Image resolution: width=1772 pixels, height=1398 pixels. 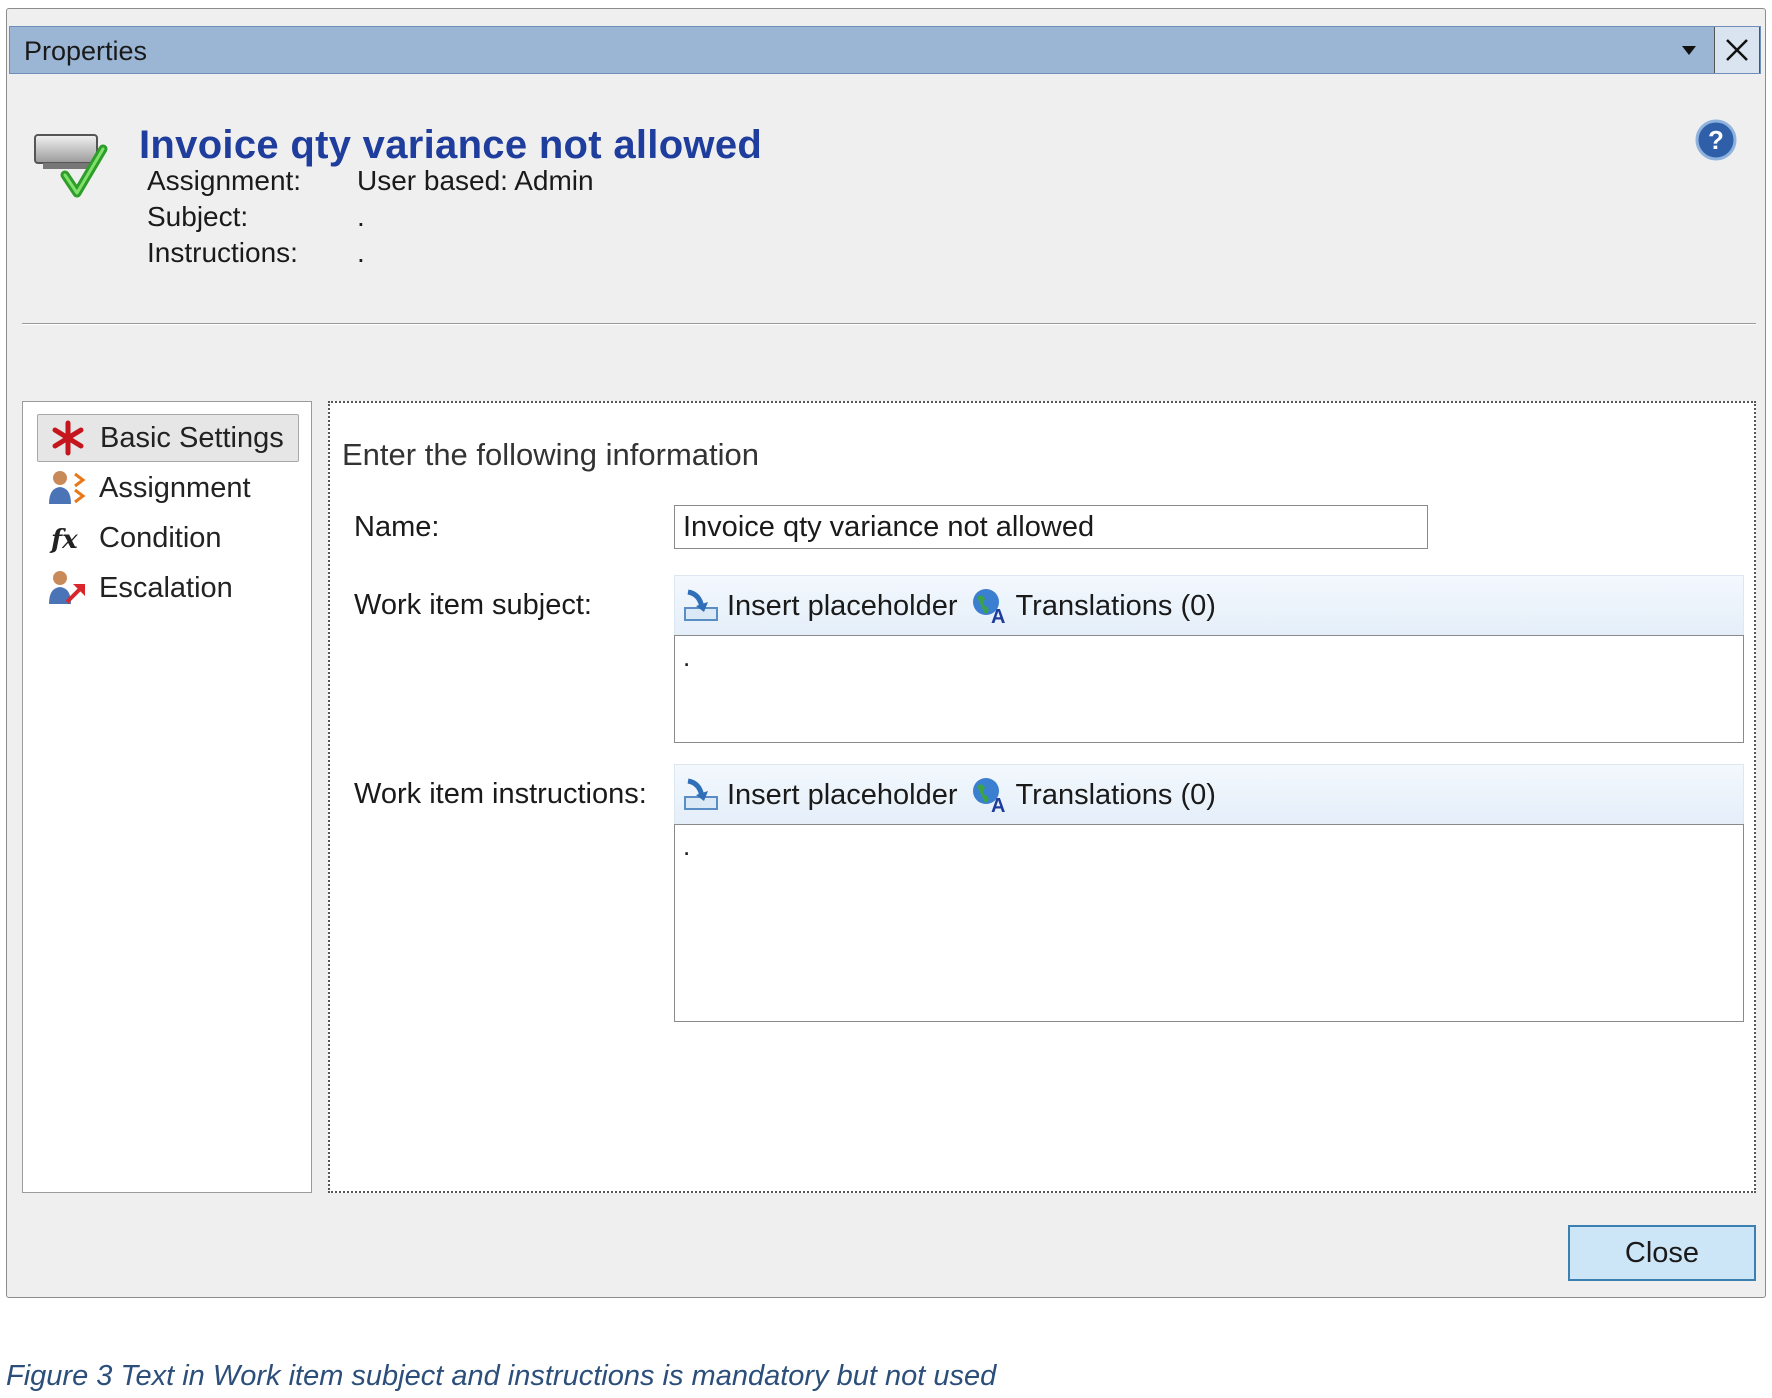 I want to click on instructions-label: Instructions:, so click(x=222, y=252).